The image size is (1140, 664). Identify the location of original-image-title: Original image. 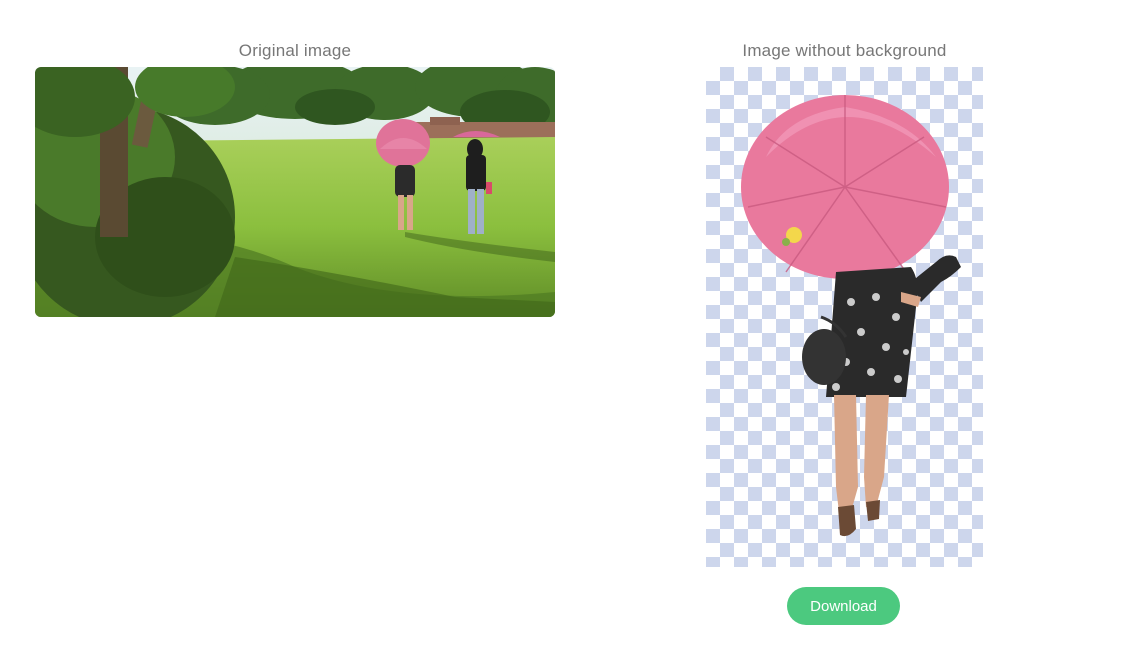
(295, 50).